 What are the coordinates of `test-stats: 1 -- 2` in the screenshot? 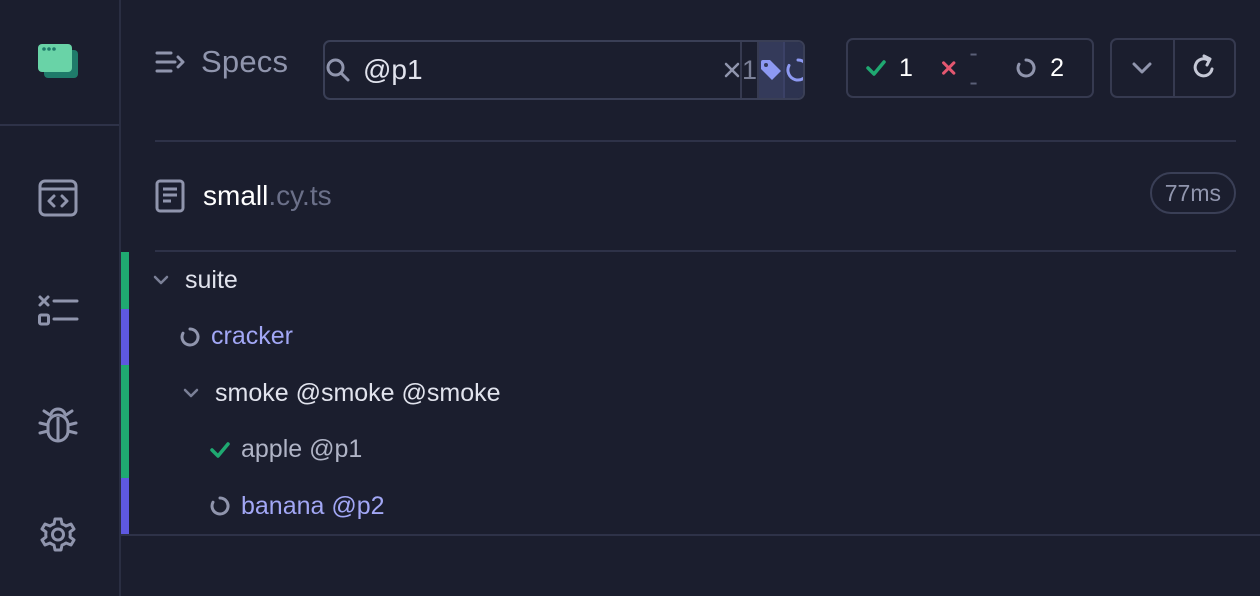 It's located at (970, 68).